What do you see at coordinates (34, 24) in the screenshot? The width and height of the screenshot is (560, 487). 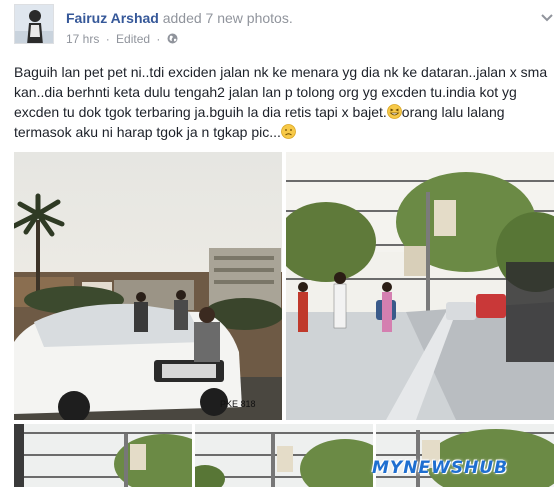 I see `avatar` at bounding box center [34, 24].